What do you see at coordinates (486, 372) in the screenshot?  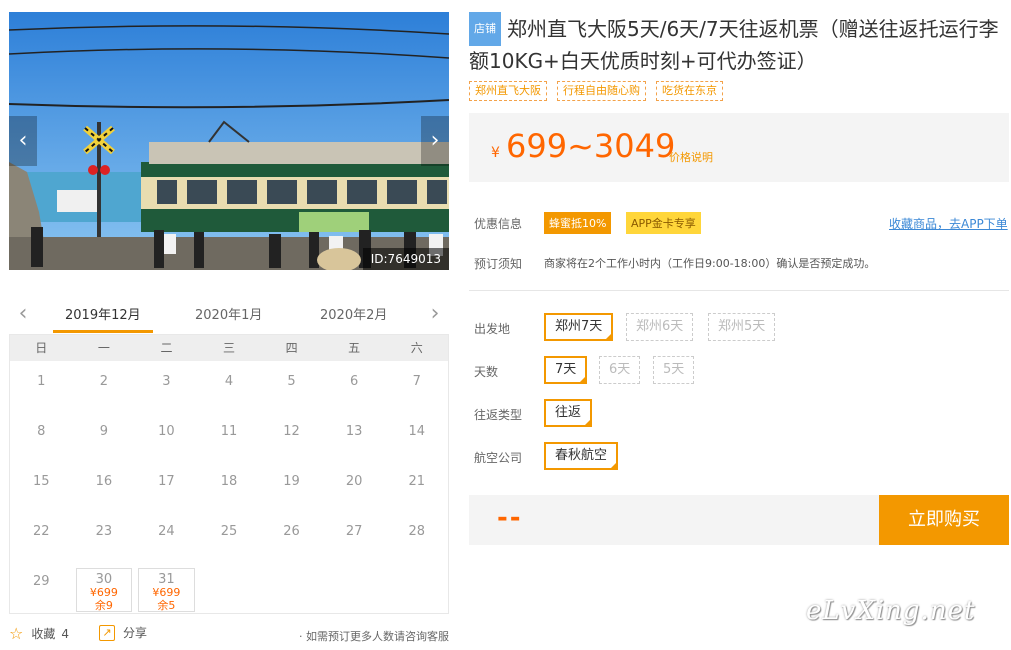 I see `days-label: 天数` at bounding box center [486, 372].